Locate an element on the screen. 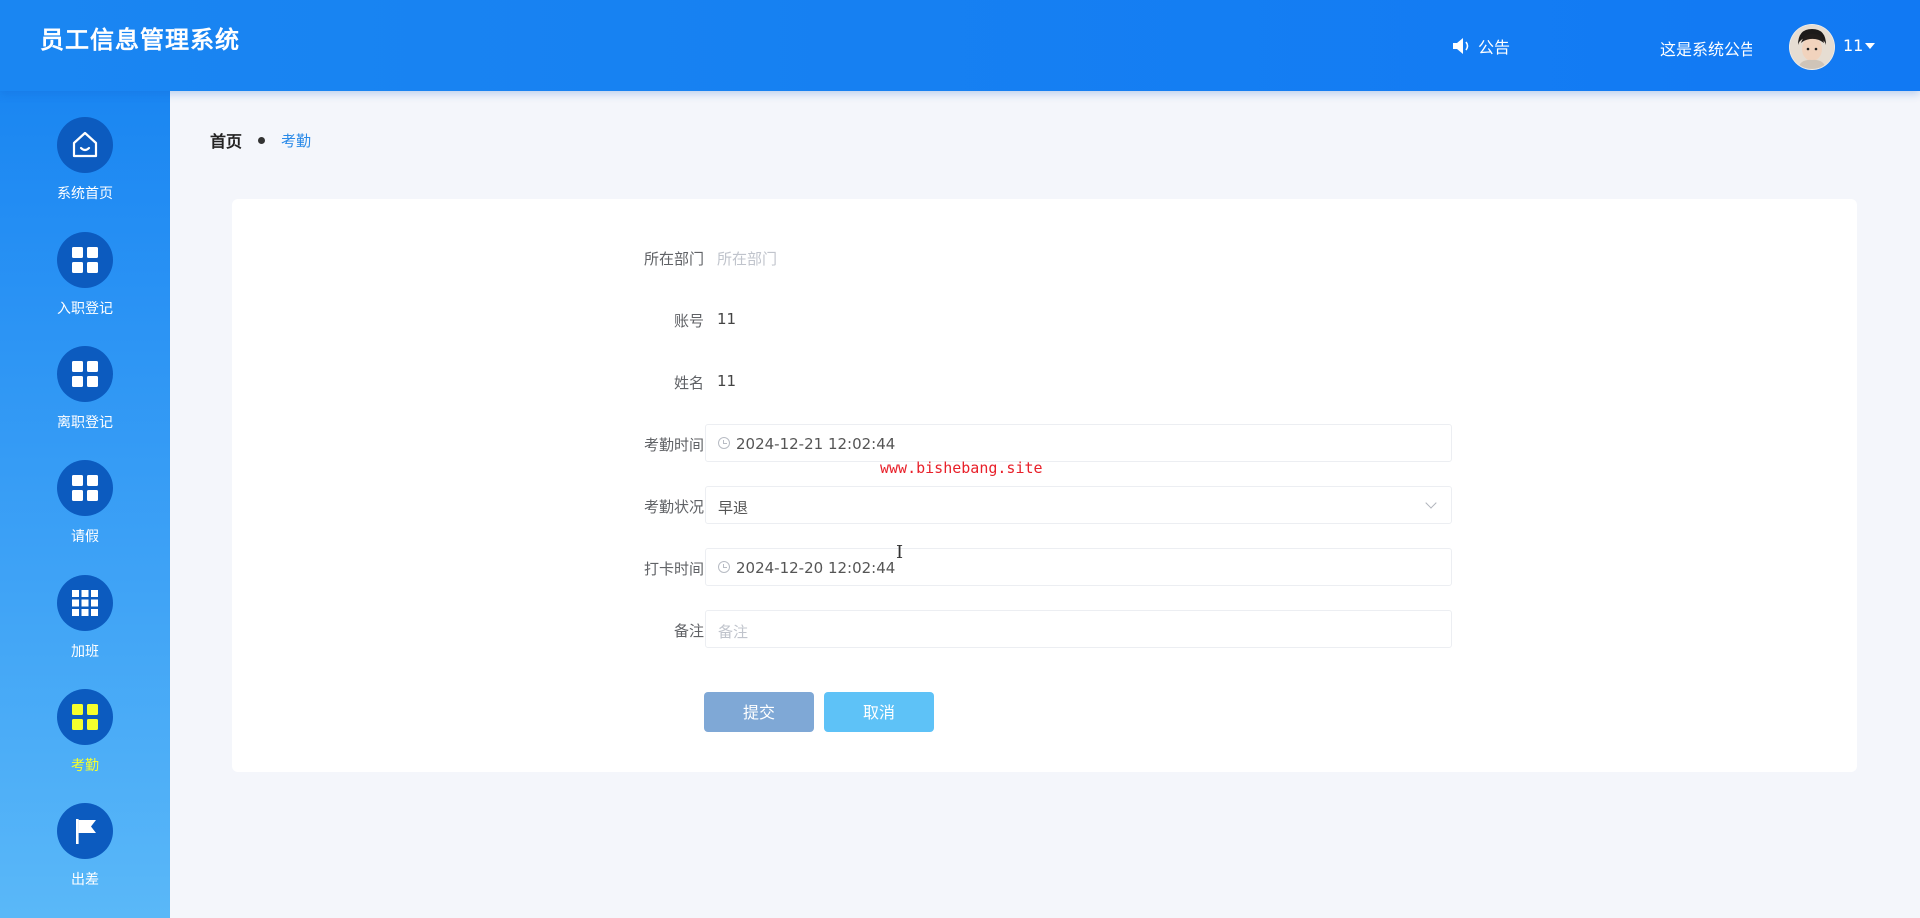 The height and width of the screenshot is (918, 1920). top-header: 员工信息管理系统 公告 这是系统公告 11 is located at coordinates (960, 45).